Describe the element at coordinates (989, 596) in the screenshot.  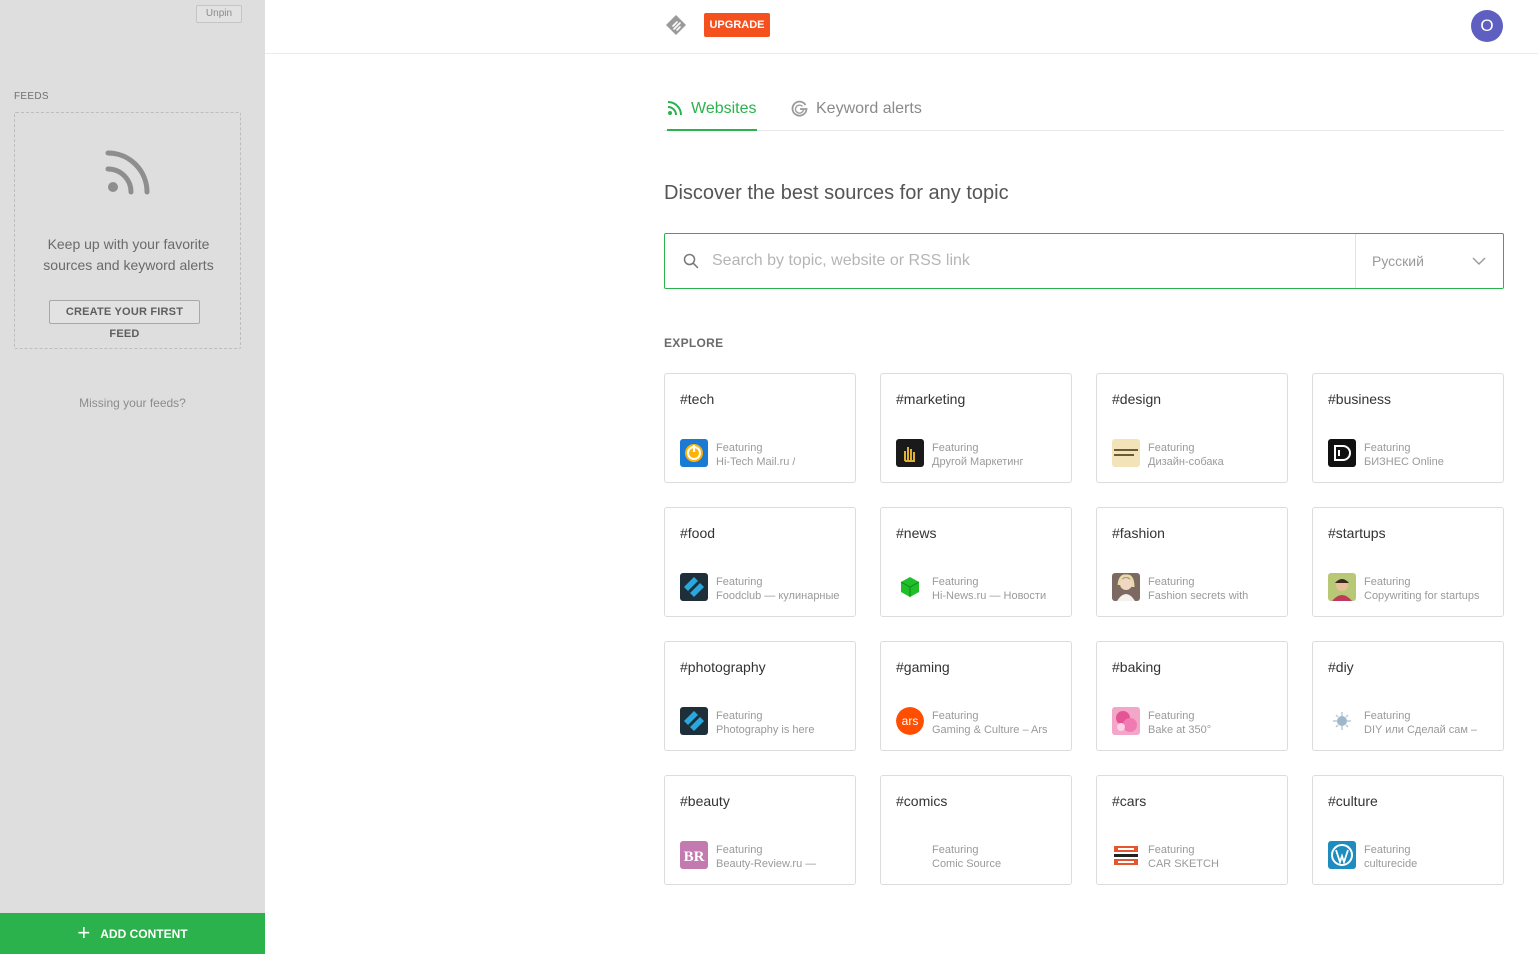
I see `featured-source: Hi-News.ru — Новости` at that location.